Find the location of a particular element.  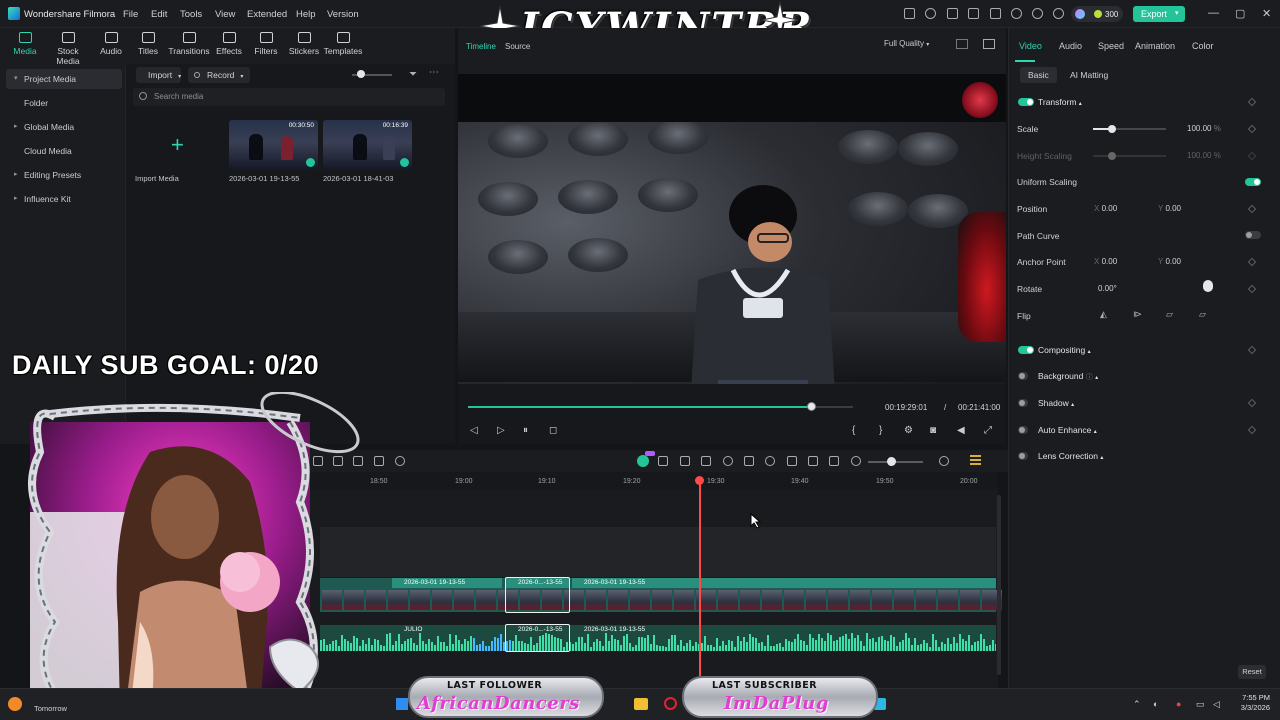

zoom-slider-knob is located at coordinates (361, 74).